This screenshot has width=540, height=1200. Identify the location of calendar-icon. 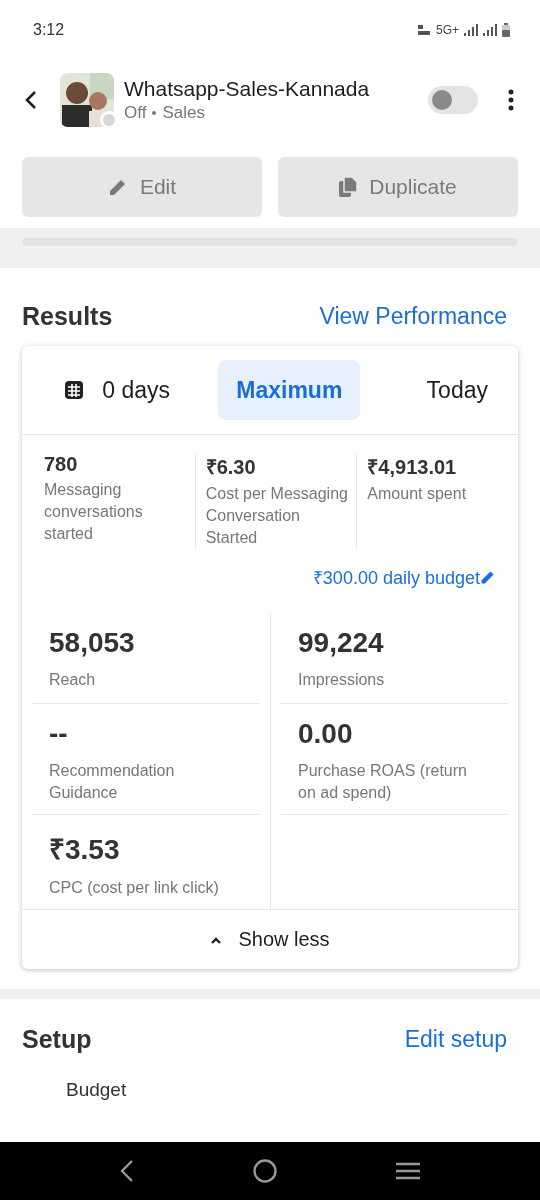
(74, 390).